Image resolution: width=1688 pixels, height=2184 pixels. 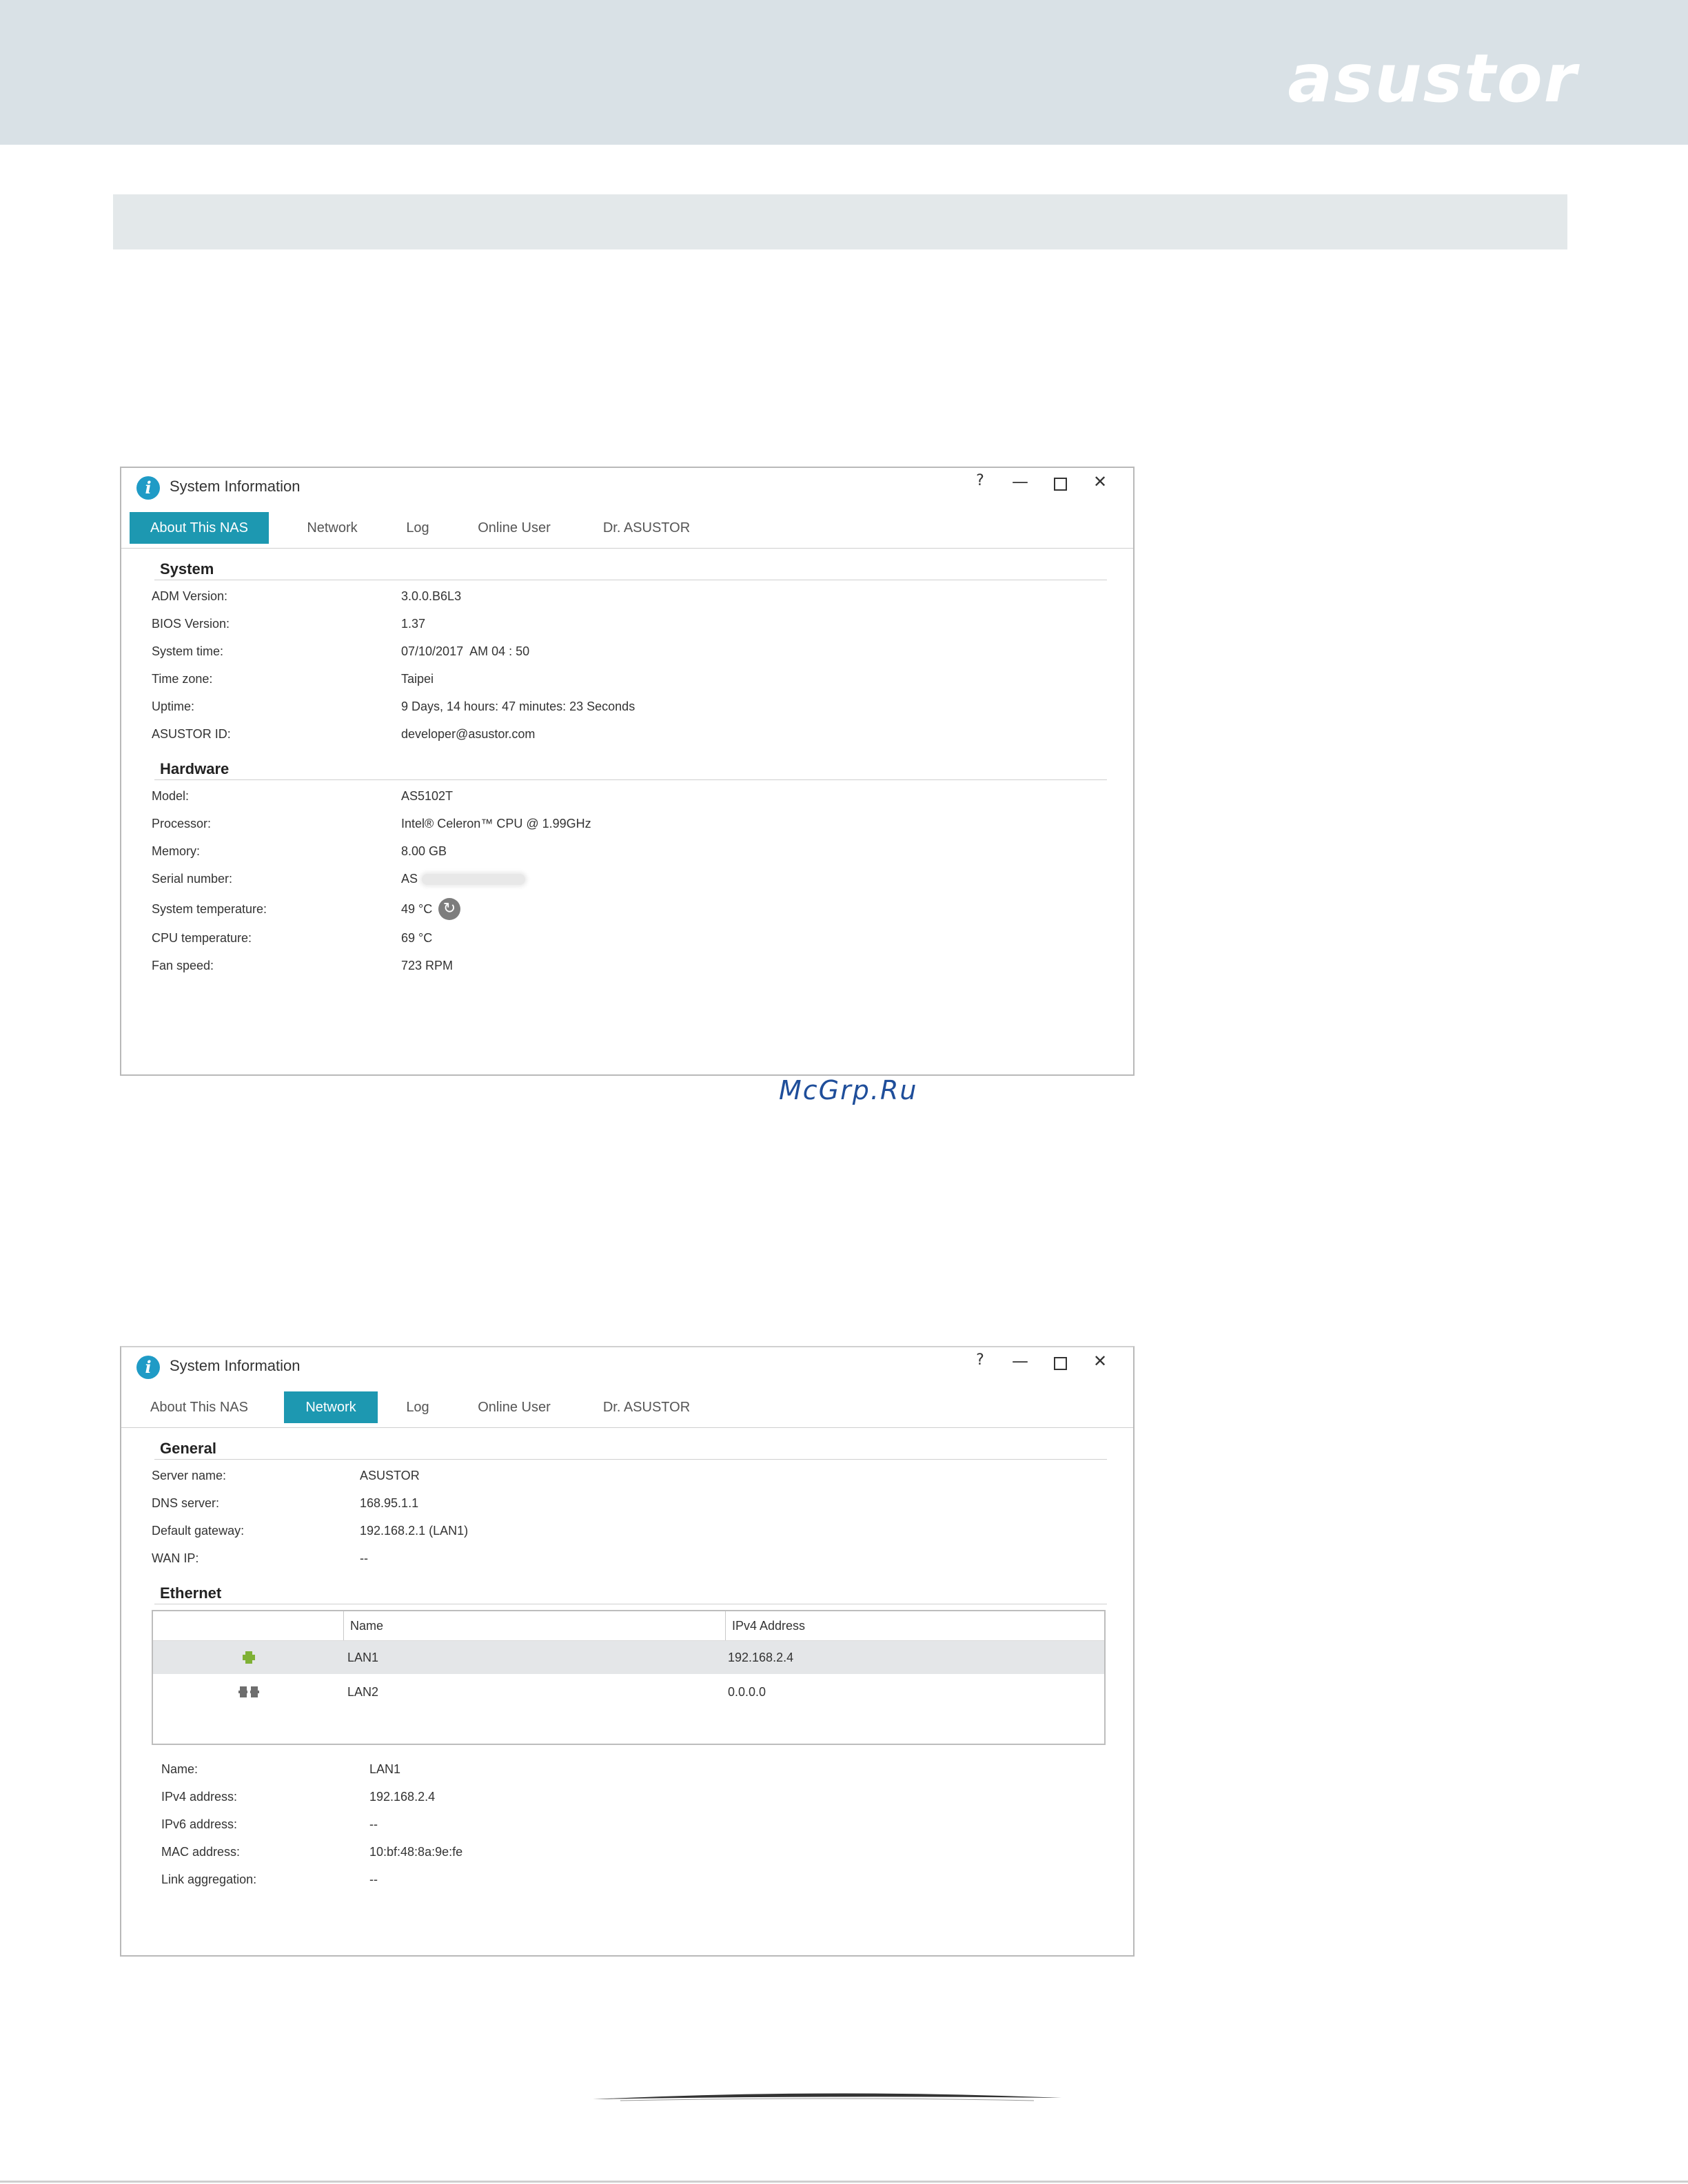 What do you see at coordinates (191, 734) in the screenshot?
I see `asustor-id-label: ASUSTOR ID:` at bounding box center [191, 734].